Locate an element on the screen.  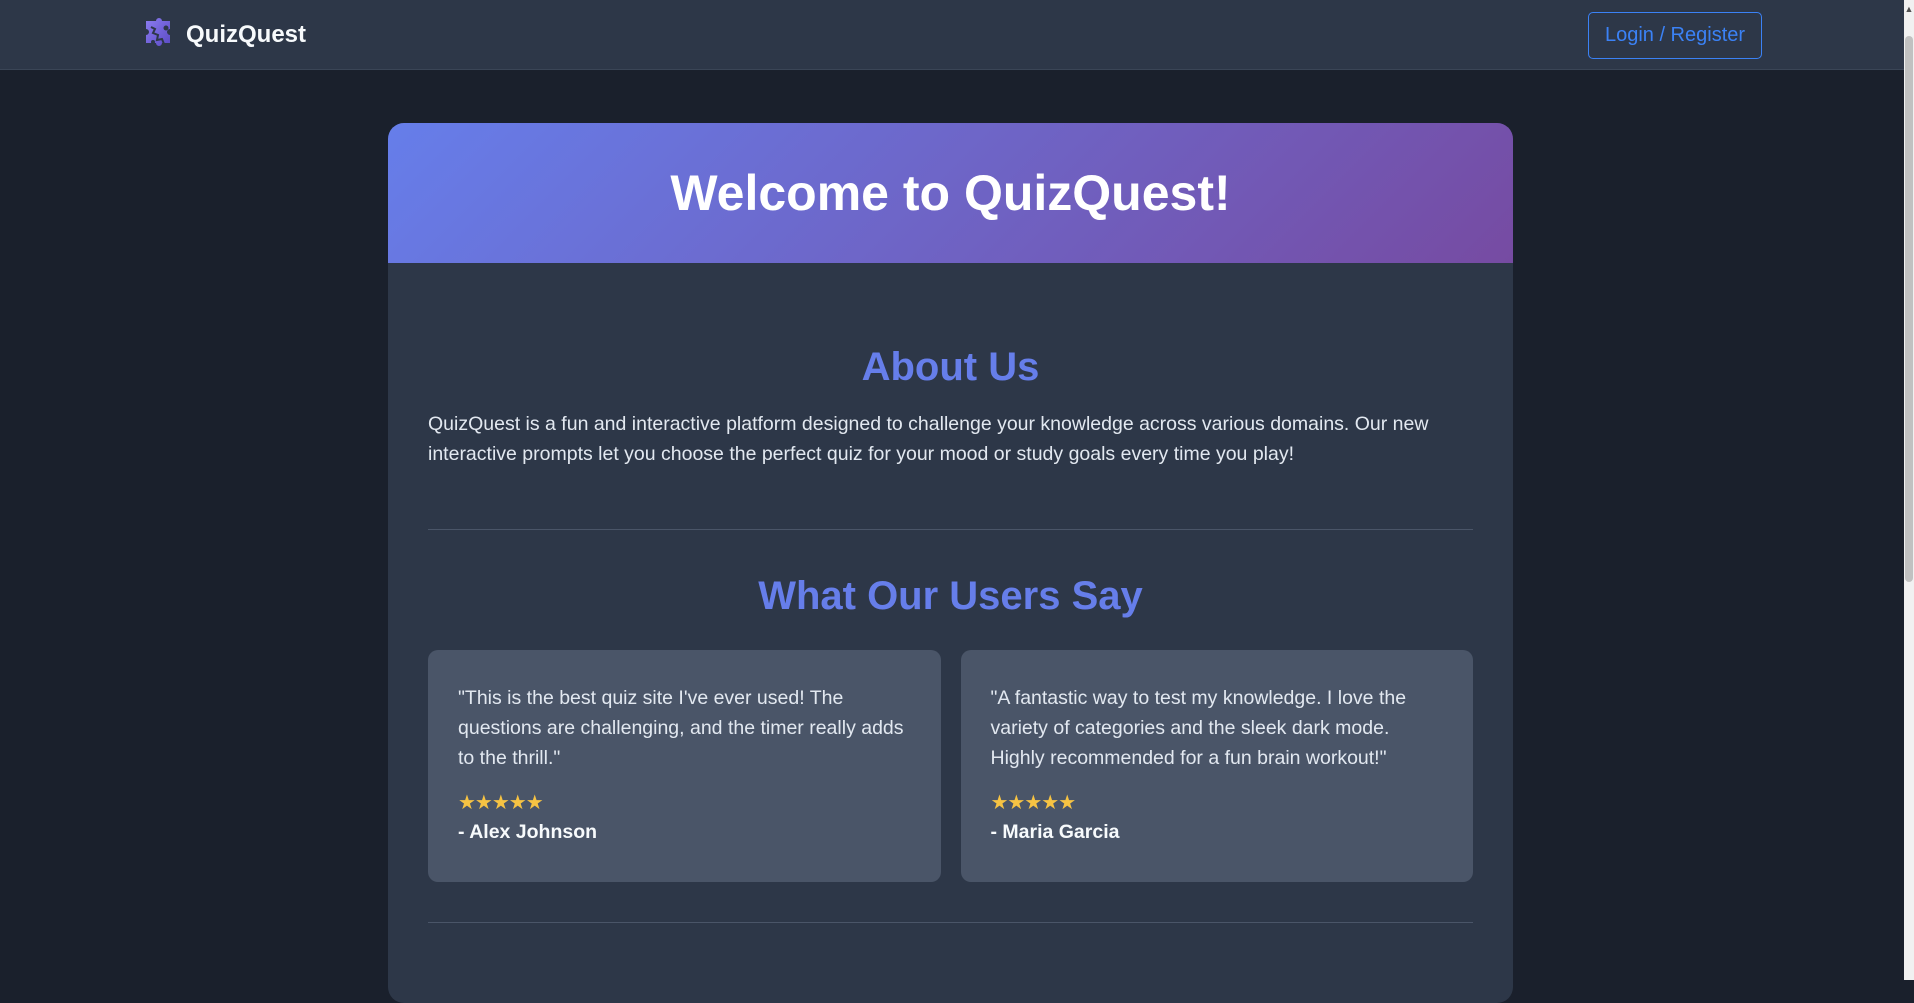
scrollbar-thumb is located at coordinates (1909, 309).